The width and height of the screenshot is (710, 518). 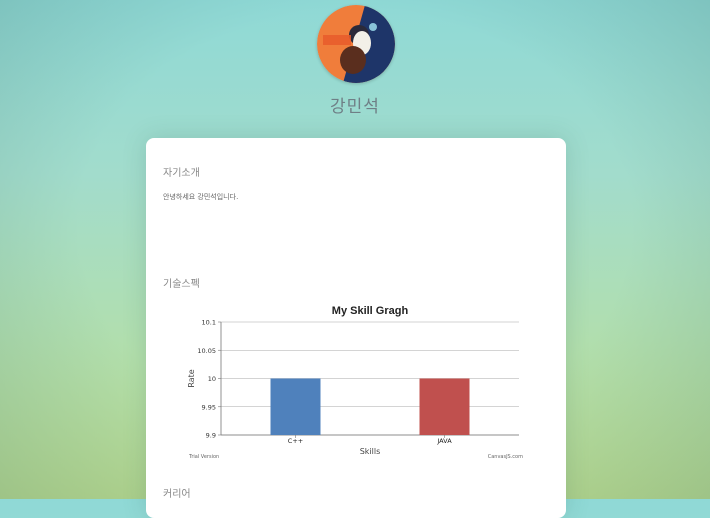 I want to click on y-tick-label: 9.95, so click(x=209, y=407).